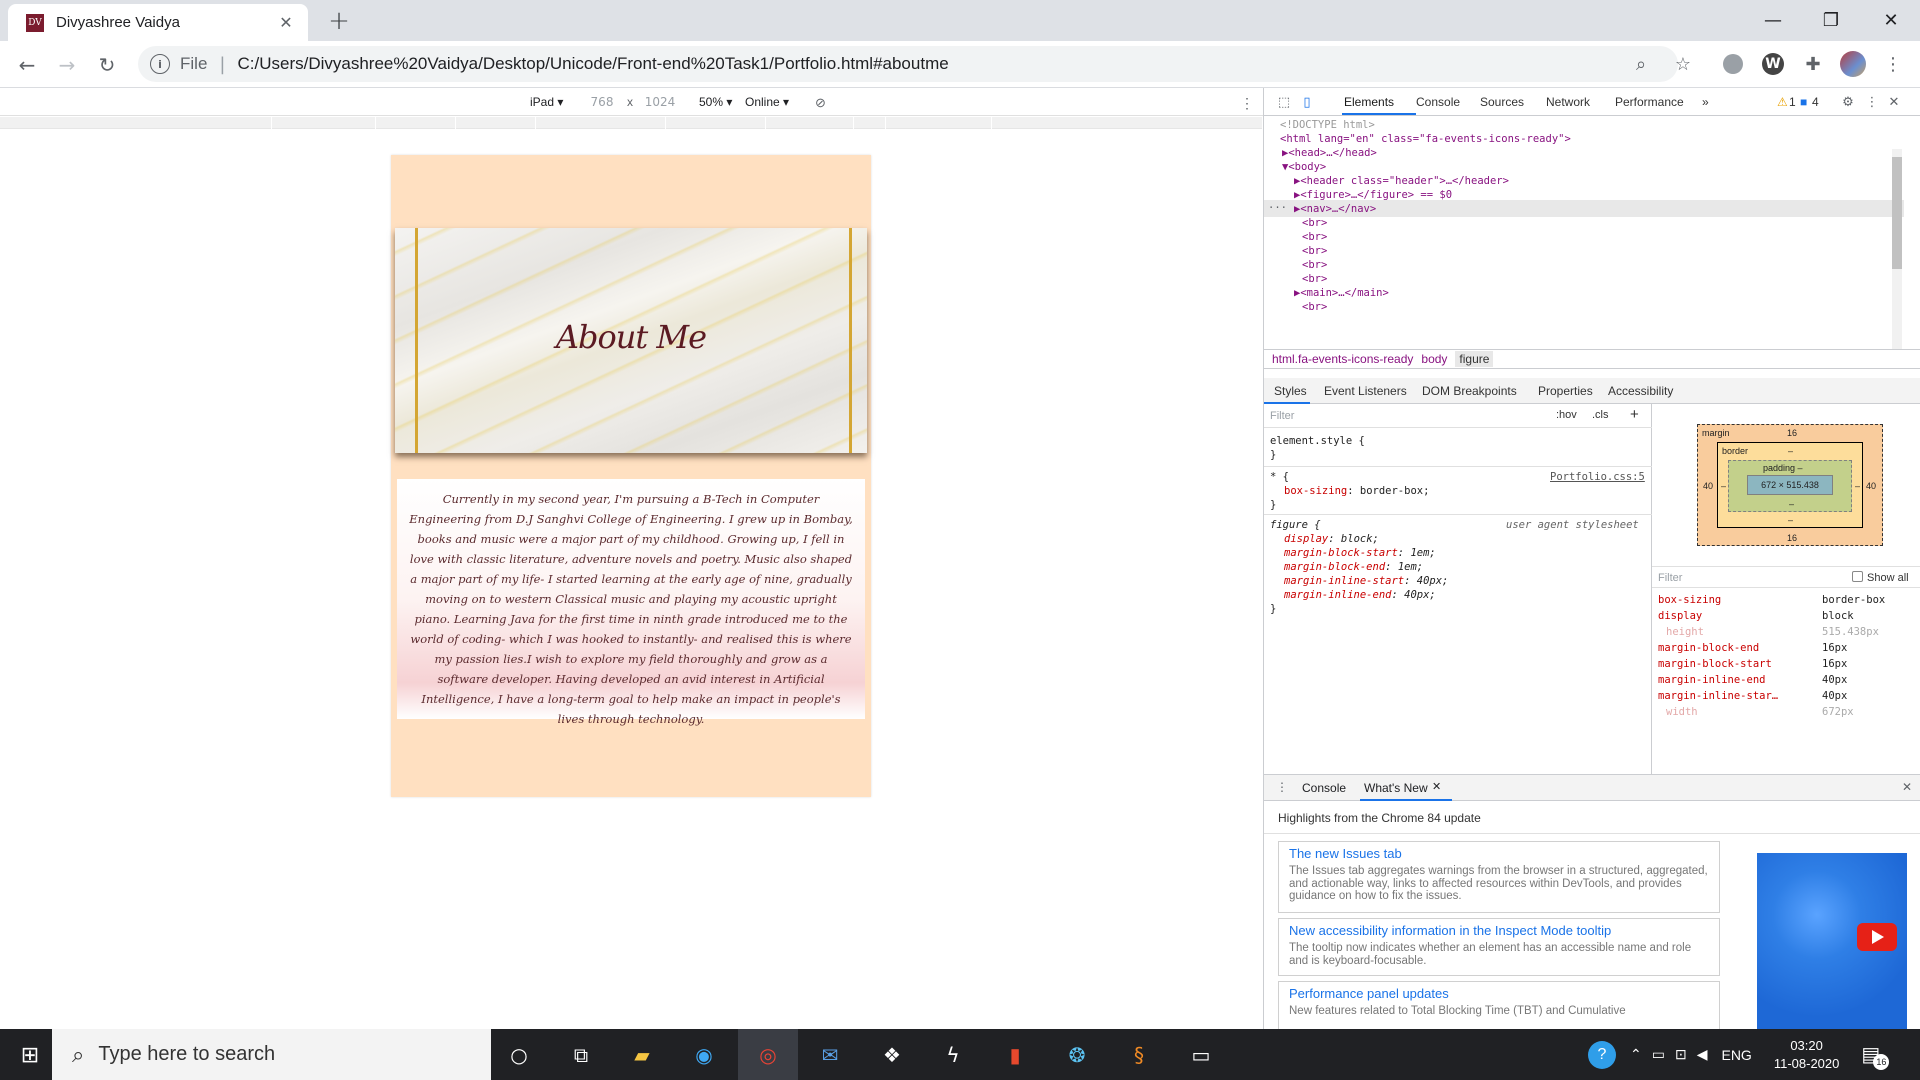 This screenshot has height=1080, width=1920. What do you see at coordinates (1434, 359) in the screenshot?
I see `breadcrumb-body: body` at bounding box center [1434, 359].